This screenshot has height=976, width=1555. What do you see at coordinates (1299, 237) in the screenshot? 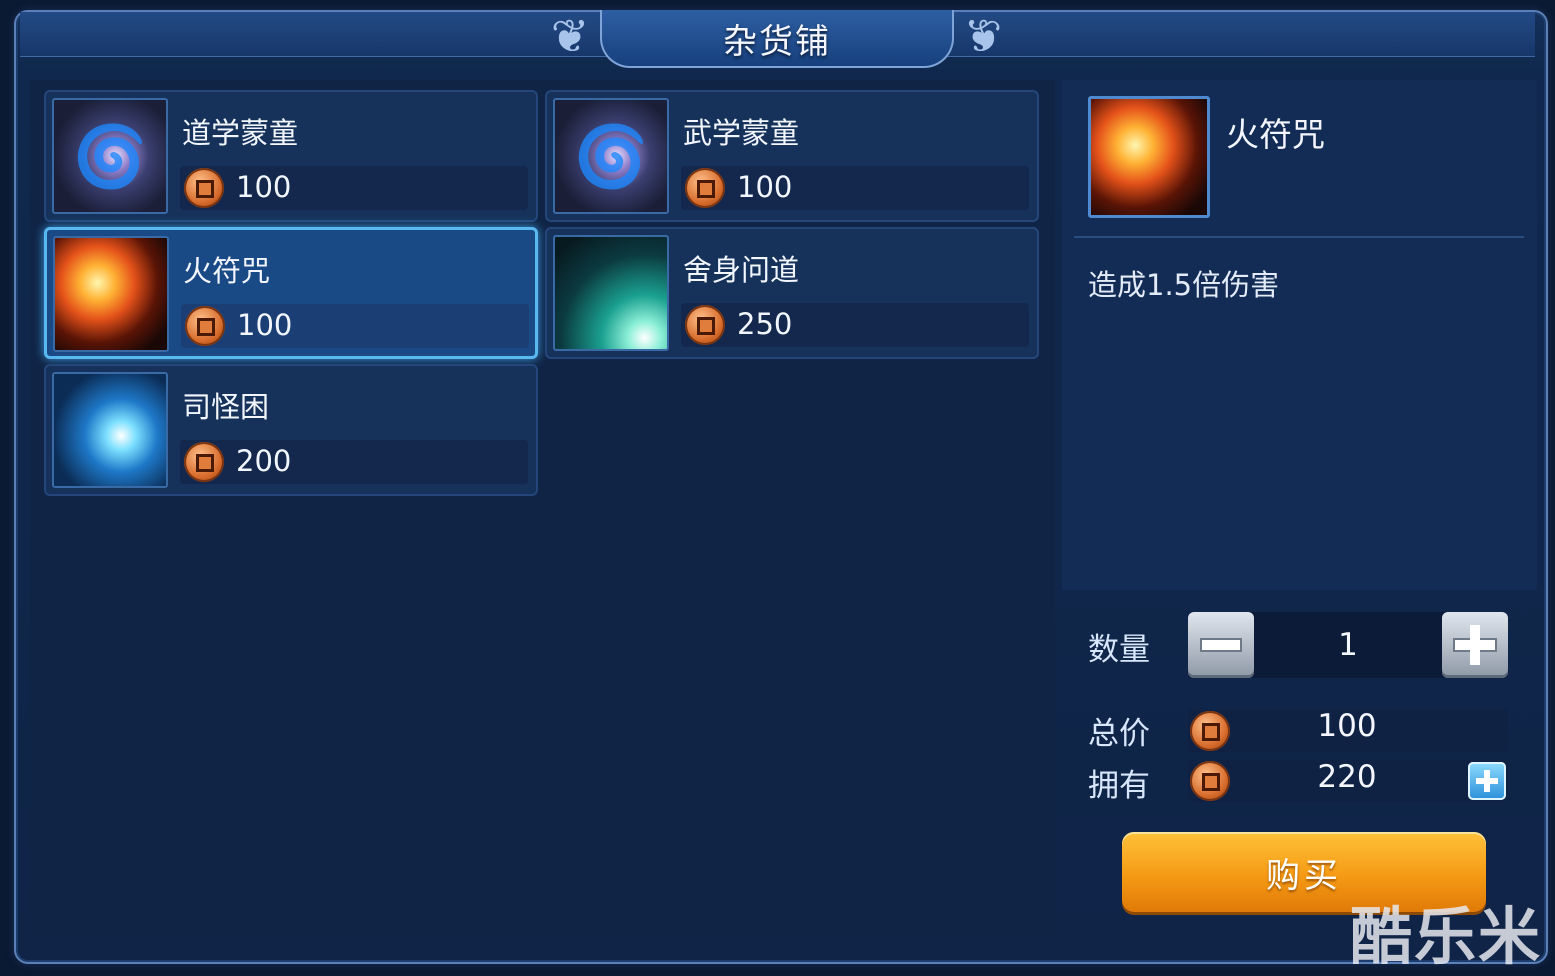
I see `divider` at bounding box center [1299, 237].